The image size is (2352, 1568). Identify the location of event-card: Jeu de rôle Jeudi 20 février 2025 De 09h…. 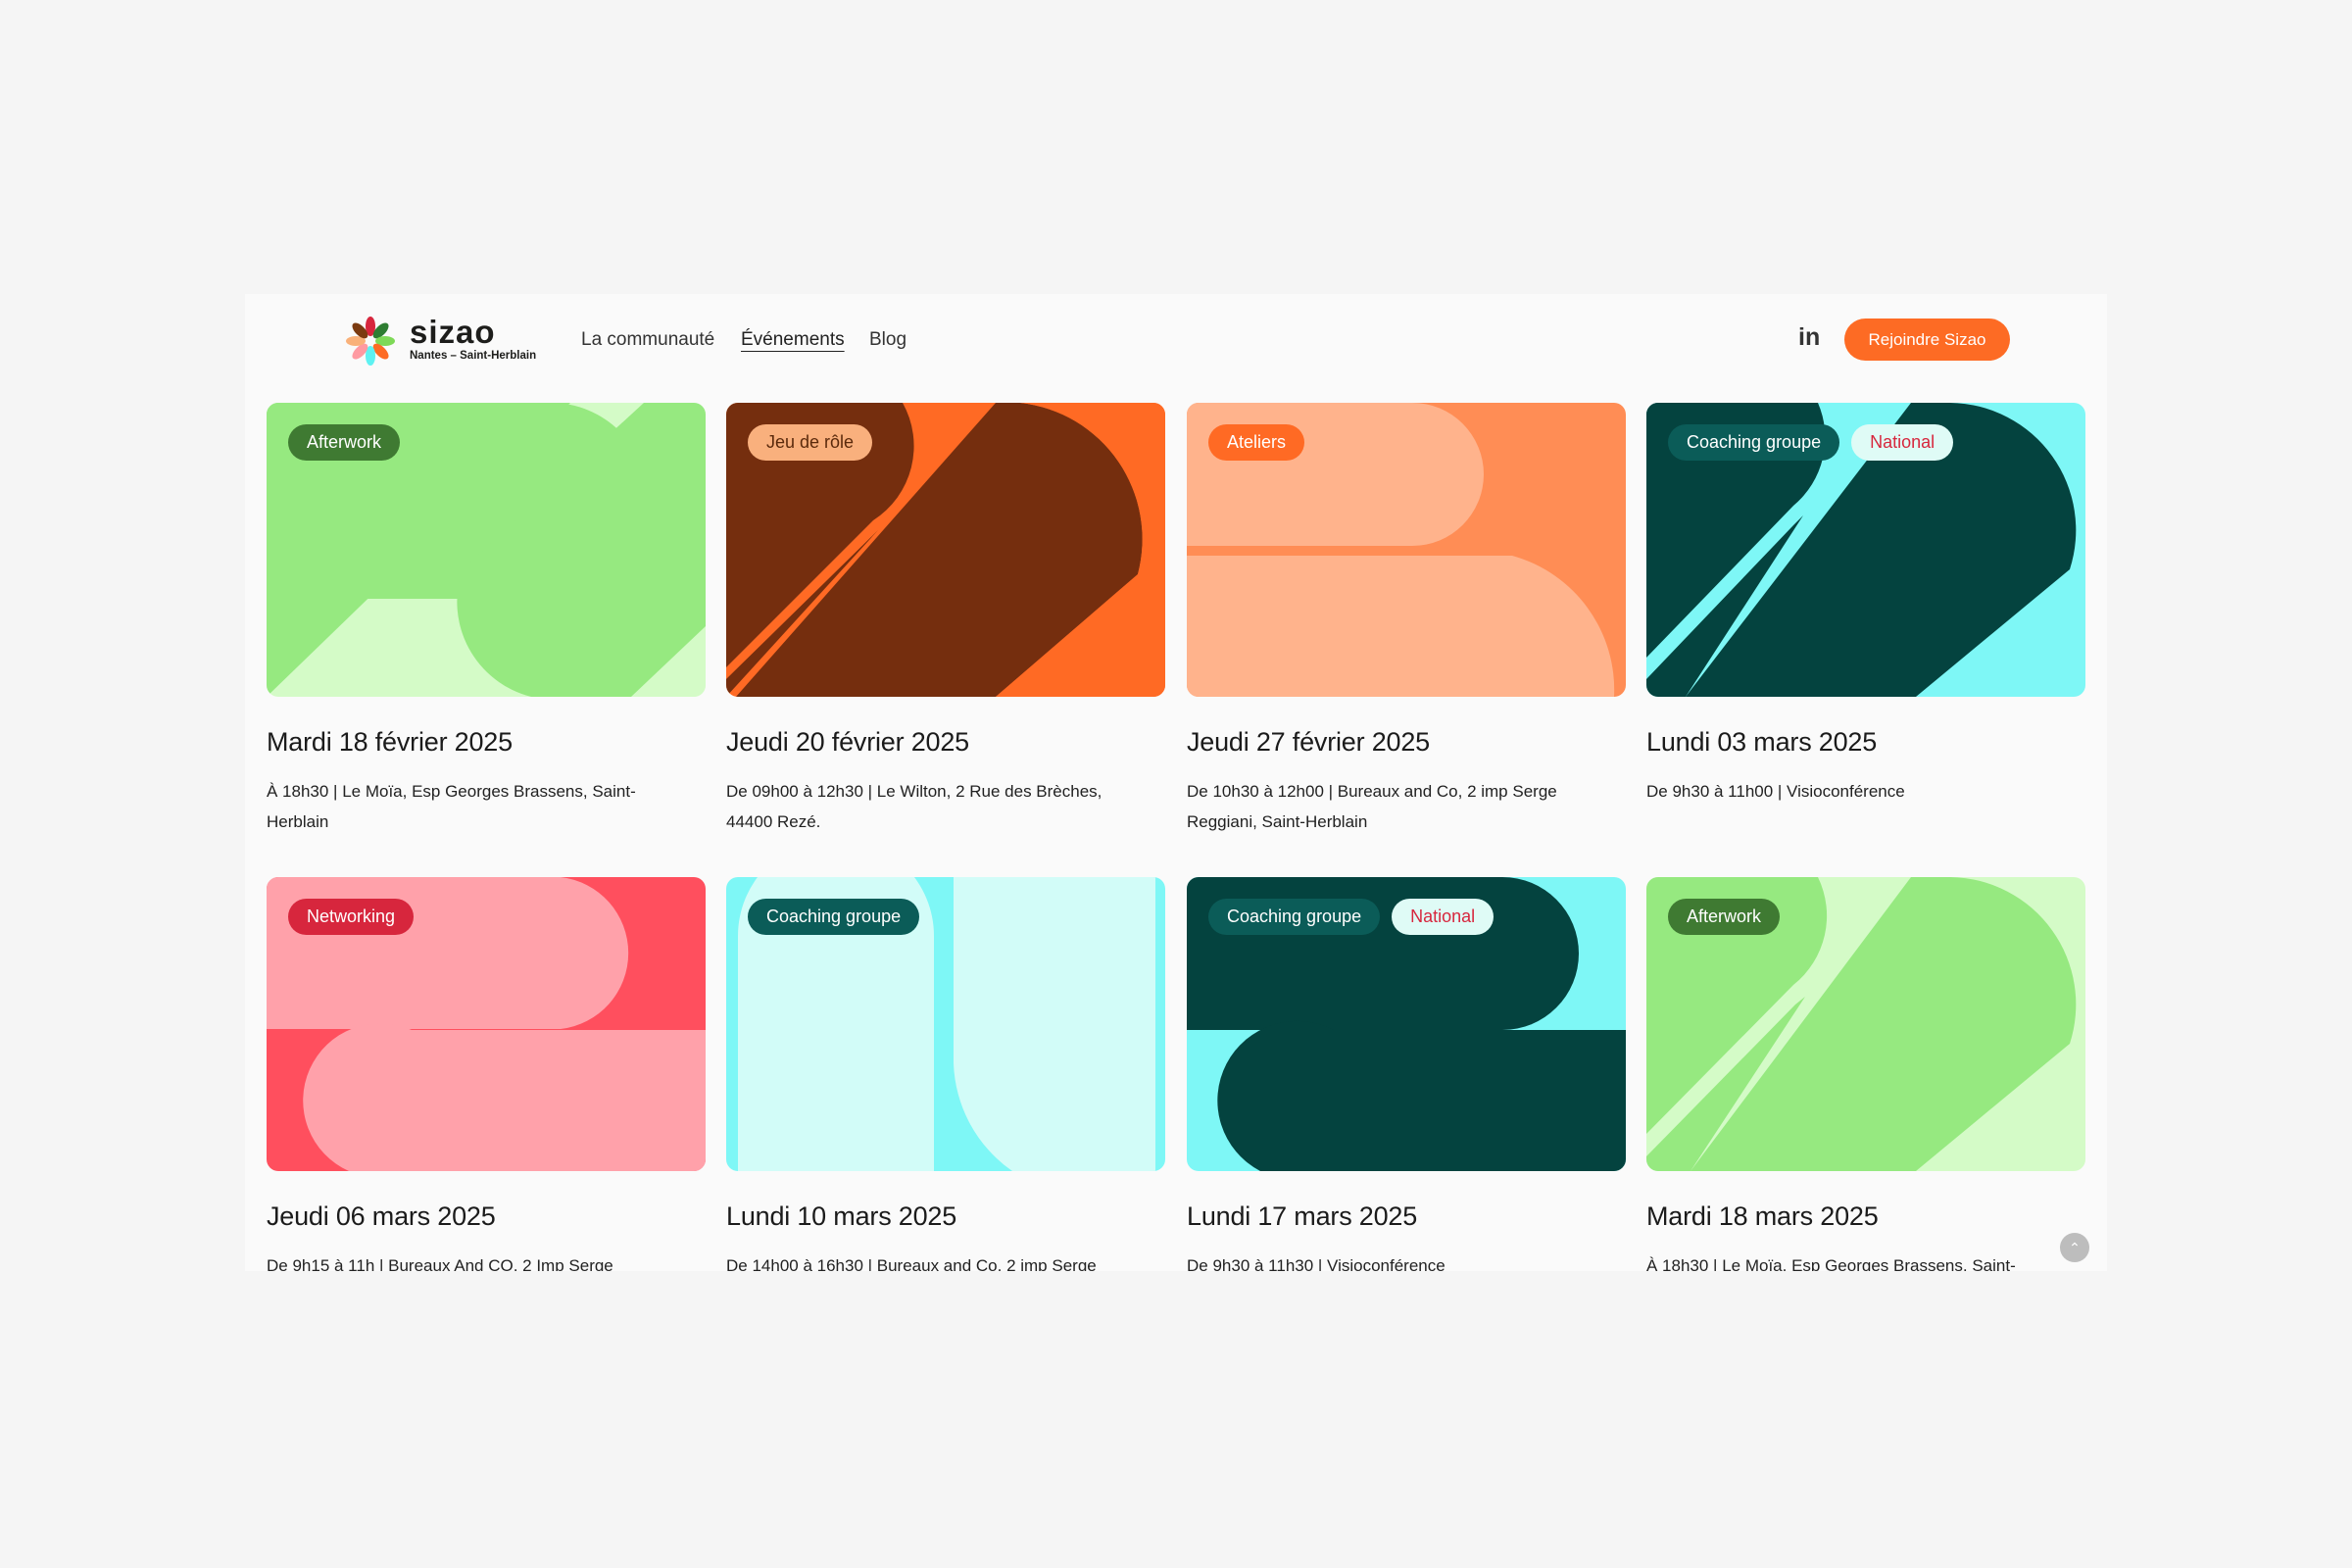
(945, 620).